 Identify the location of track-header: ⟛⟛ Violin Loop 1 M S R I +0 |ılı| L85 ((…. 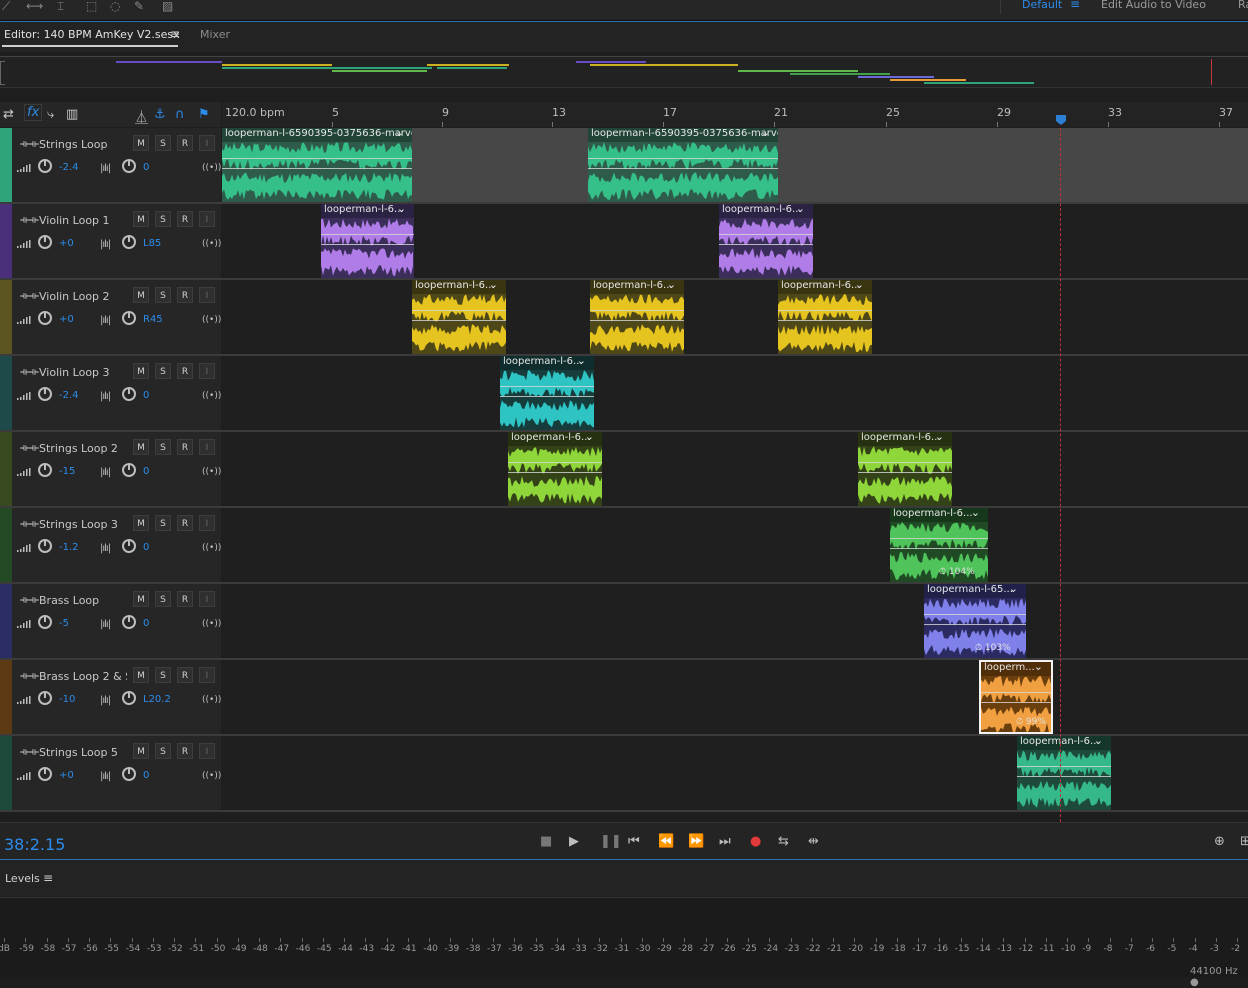
(110, 241).